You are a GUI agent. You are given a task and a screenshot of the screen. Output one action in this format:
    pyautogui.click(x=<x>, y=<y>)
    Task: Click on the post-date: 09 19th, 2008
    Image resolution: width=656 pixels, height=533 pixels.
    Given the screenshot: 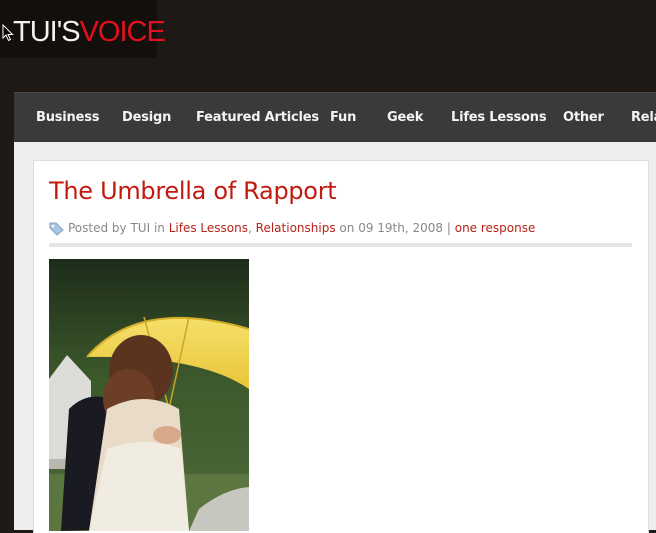 What is the action you would take?
    pyautogui.click(x=401, y=228)
    